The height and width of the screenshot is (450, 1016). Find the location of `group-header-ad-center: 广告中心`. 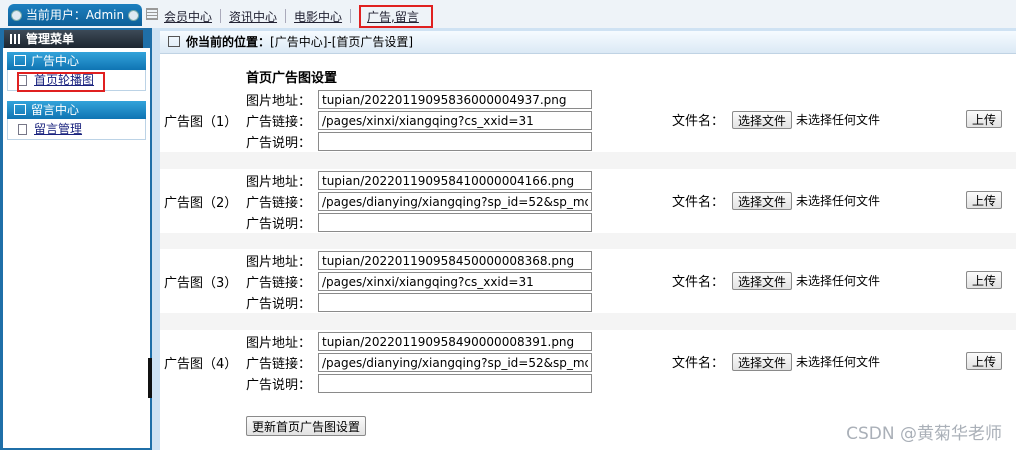

group-header-ad-center: 广告中心 is located at coordinates (76, 61).